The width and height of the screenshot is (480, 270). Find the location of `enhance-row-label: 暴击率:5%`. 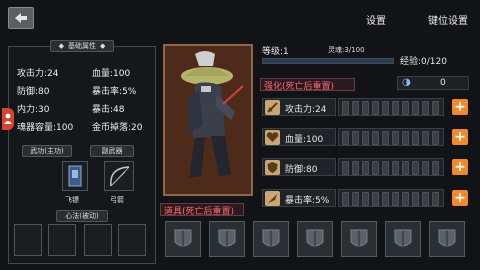

enhance-row-label: 暴击率:5% is located at coordinates (307, 201).